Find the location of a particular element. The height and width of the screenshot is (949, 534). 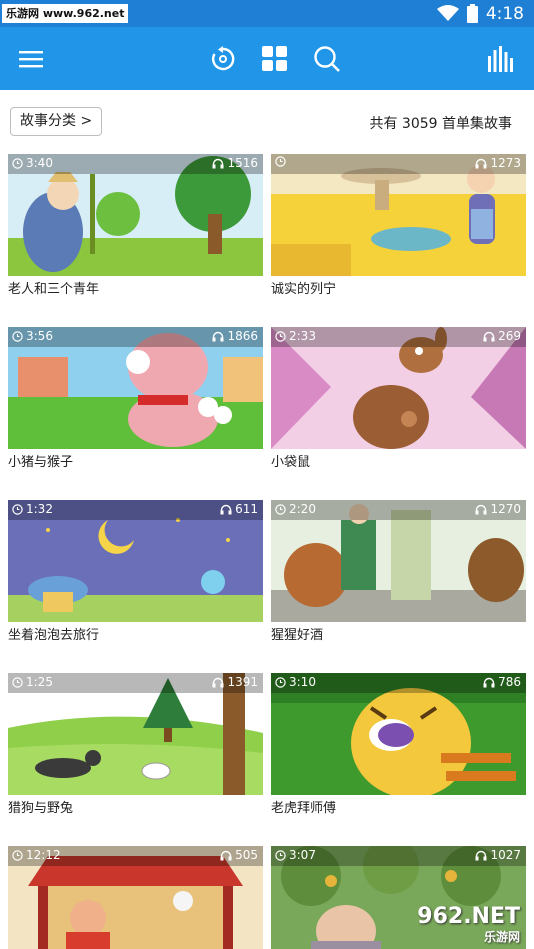

story-duration: 2:33 is located at coordinates (302, 336).